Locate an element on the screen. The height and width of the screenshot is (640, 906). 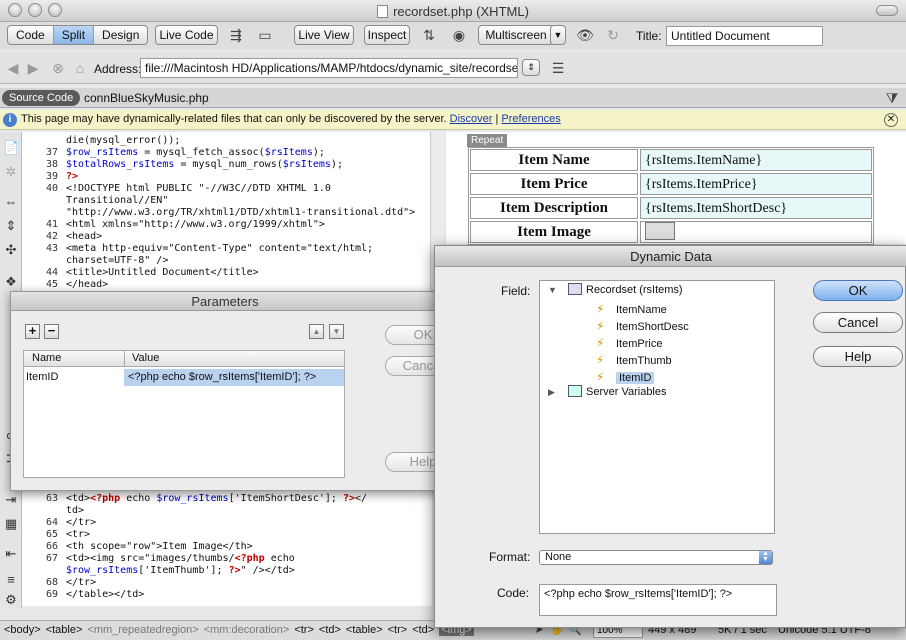
move-up-button: ▲ is located at coordinates (316, 331).